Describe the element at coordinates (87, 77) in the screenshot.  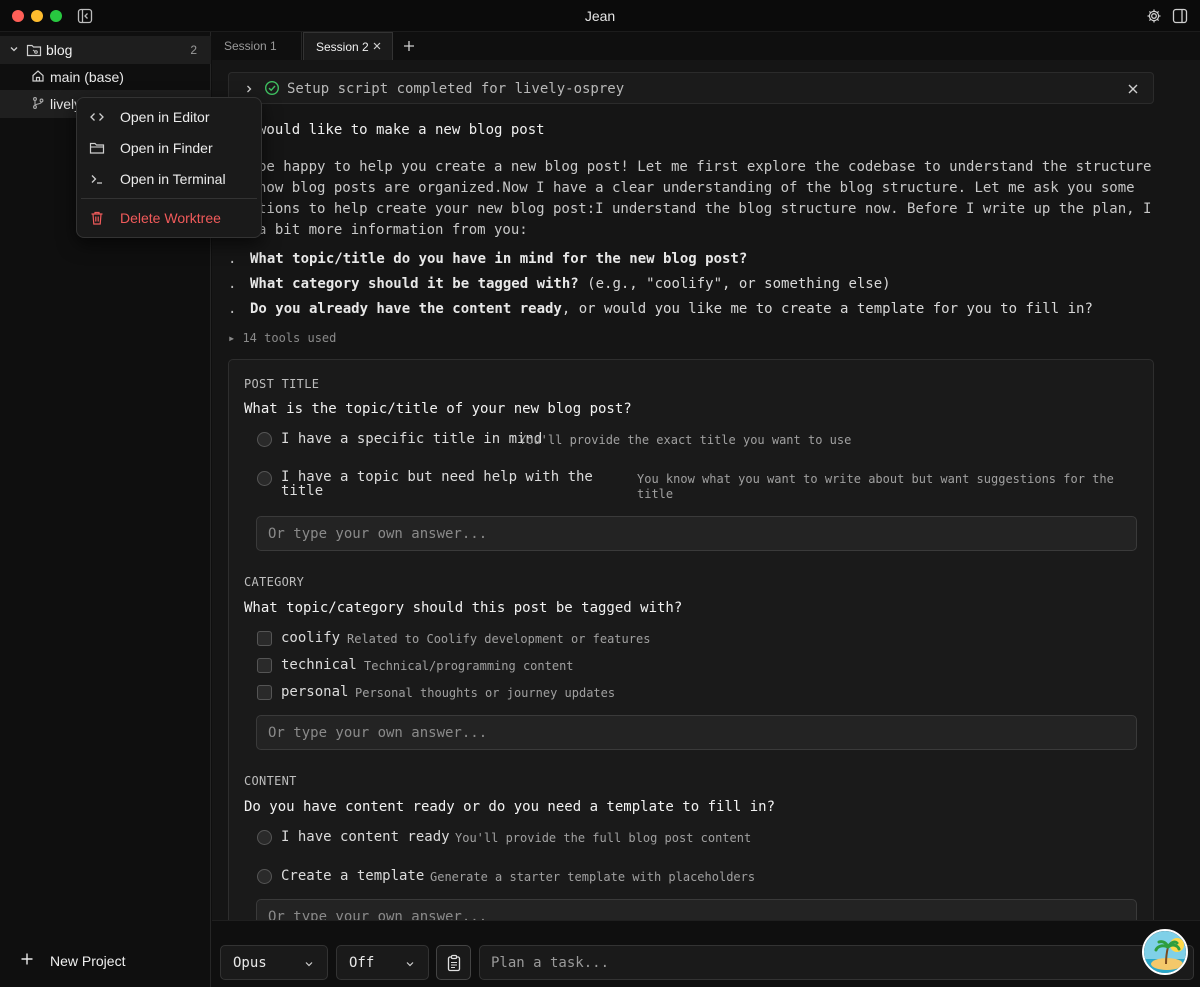
I see `worktree-label: main (base)` at that location.